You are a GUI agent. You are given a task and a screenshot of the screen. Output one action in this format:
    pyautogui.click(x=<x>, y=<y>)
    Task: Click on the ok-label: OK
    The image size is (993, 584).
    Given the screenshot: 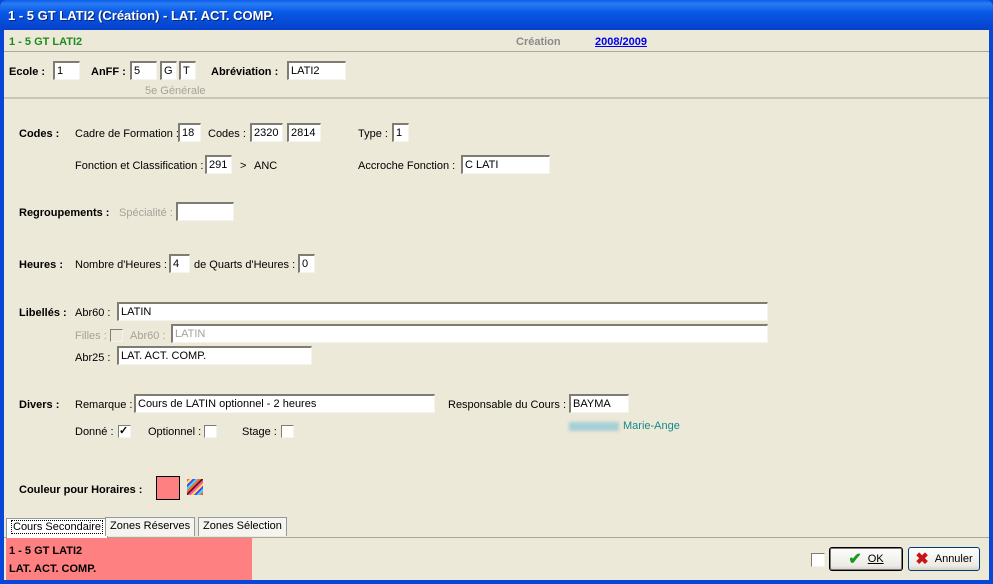 What is the action you would take?
    pyautogui.click(x=875, y=559)
    